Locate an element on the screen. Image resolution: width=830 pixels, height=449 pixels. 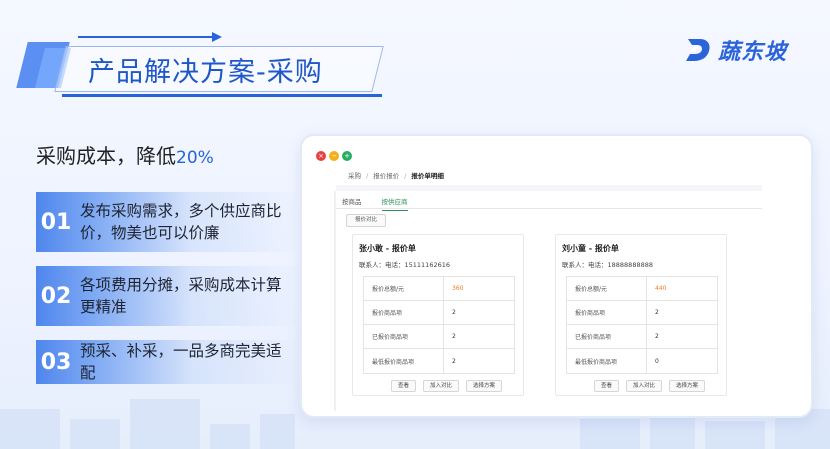
feature-number: 03 is located at coordinates (56, 362).